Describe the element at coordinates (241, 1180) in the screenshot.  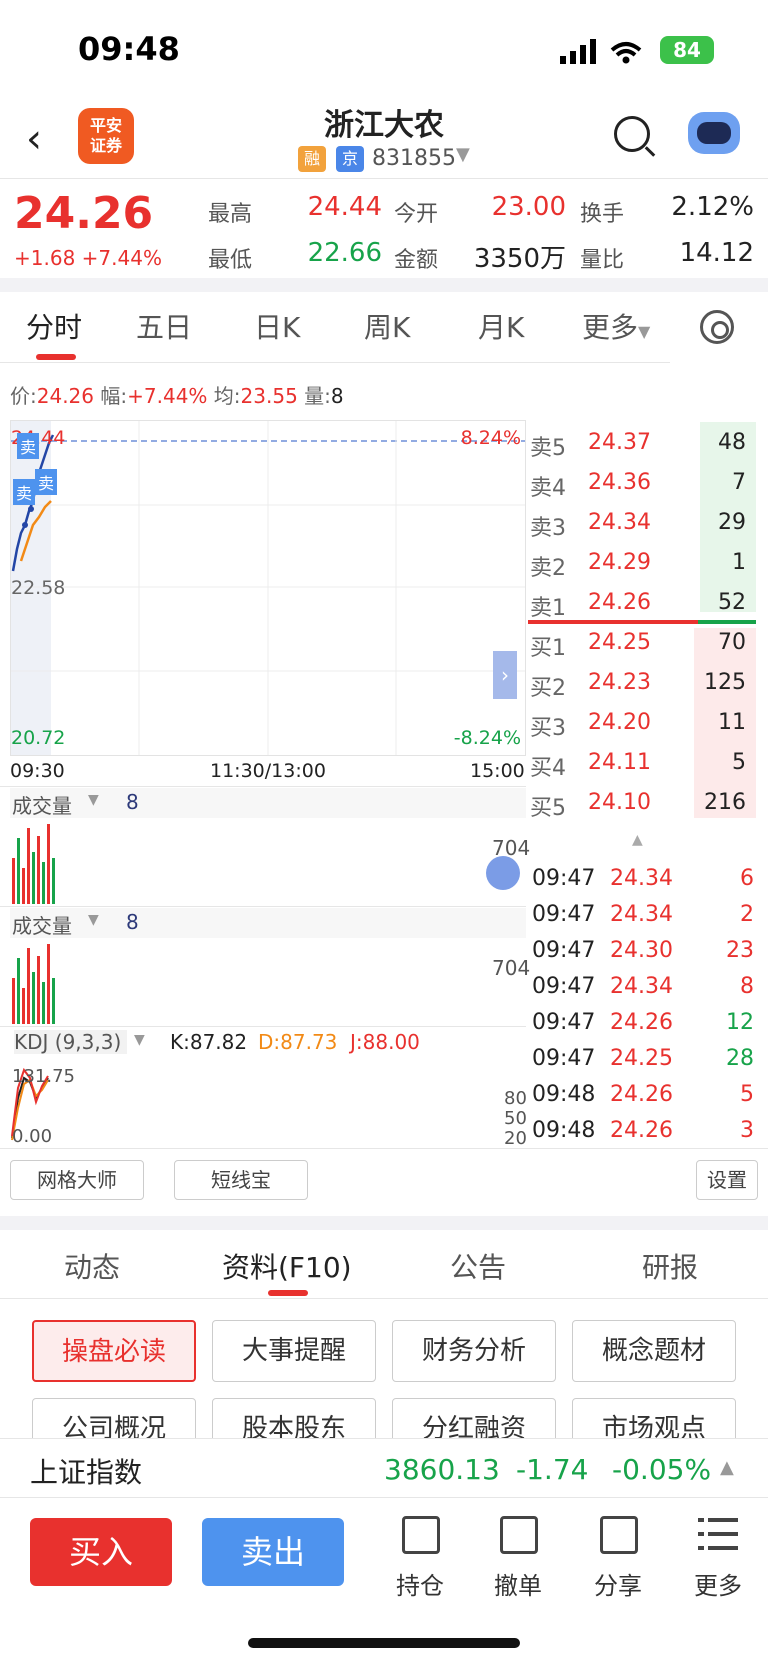
I see `short-line-button: 短线宝` at that location.